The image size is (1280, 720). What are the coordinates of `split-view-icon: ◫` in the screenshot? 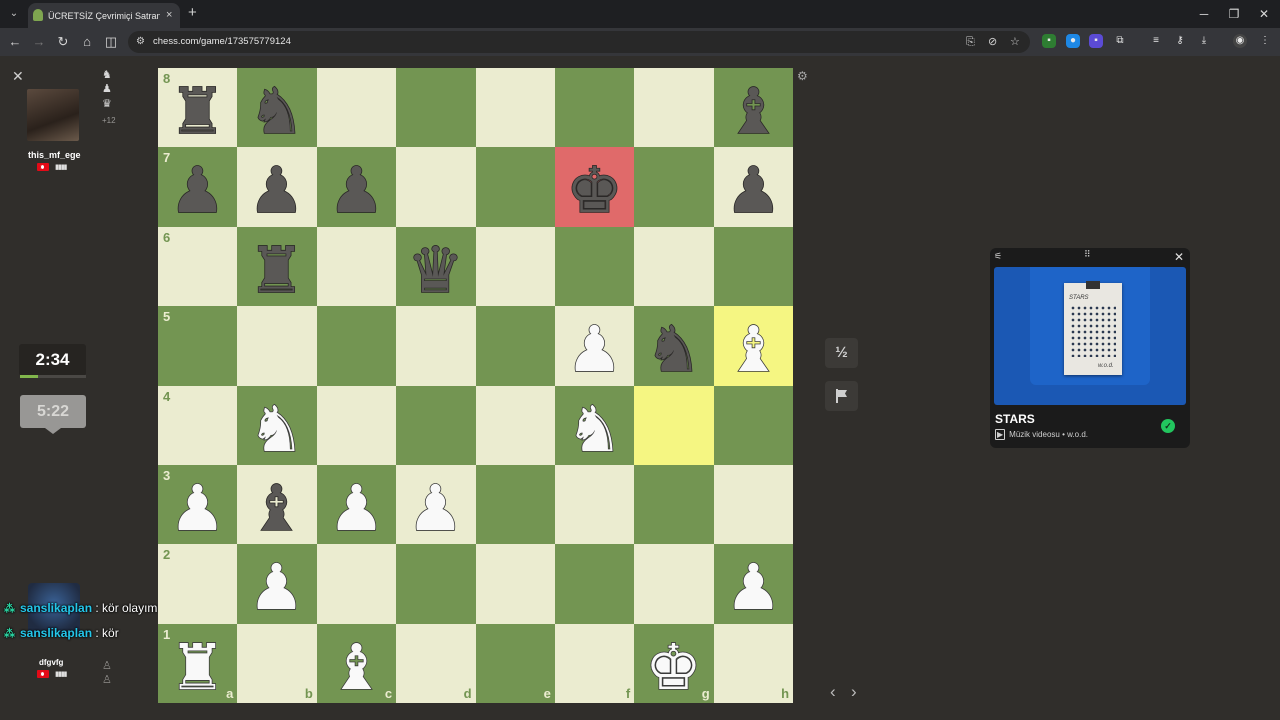 It's located at (111, 42).